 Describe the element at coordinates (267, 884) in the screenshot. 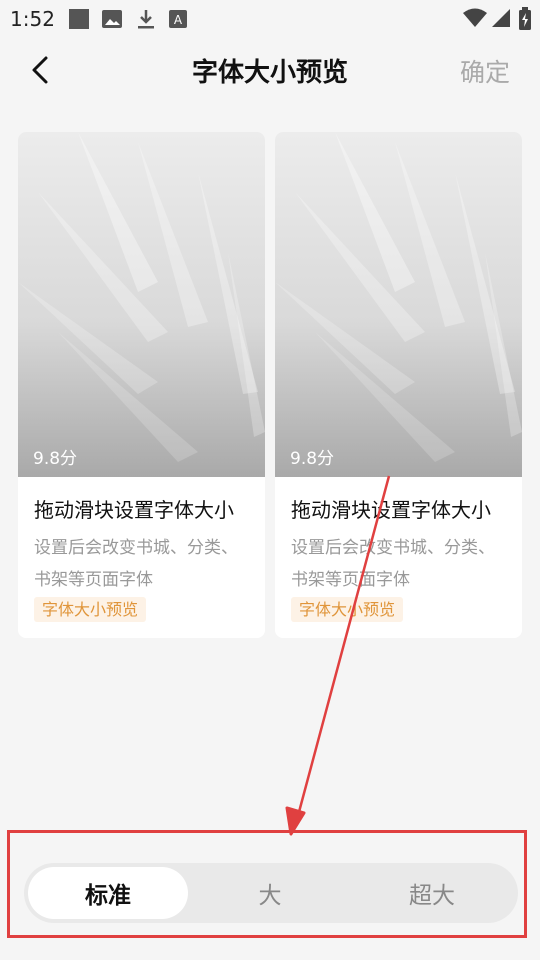

I see `annotation-highlight-box` at that location.